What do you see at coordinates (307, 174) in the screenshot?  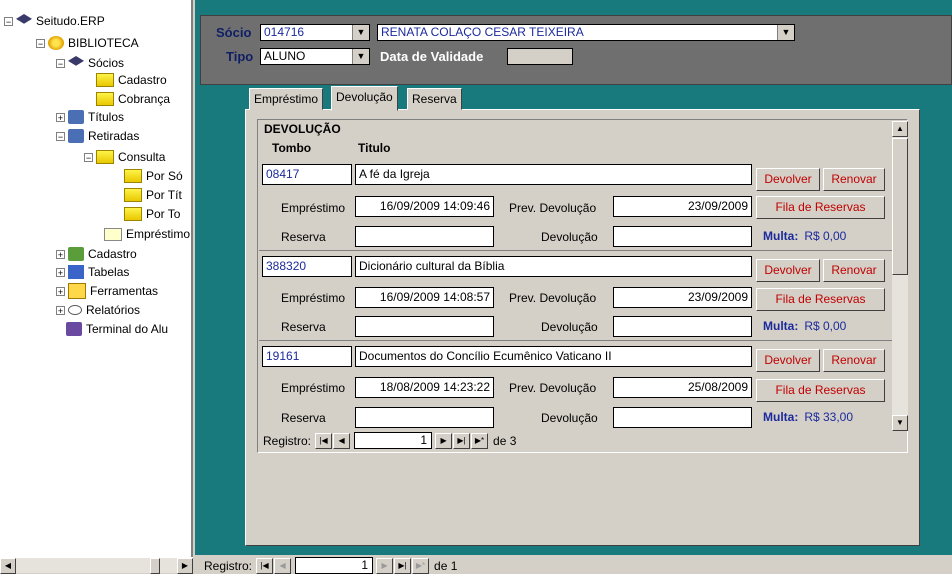 I see `tombo-field: 08417` at bounding box center [307, 174].